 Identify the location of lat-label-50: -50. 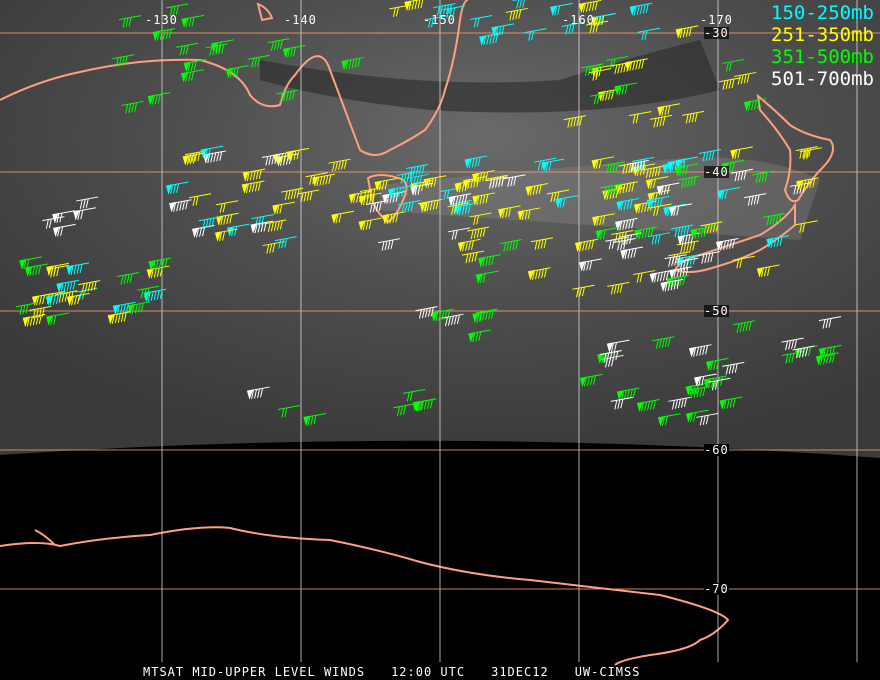
(716, 311).